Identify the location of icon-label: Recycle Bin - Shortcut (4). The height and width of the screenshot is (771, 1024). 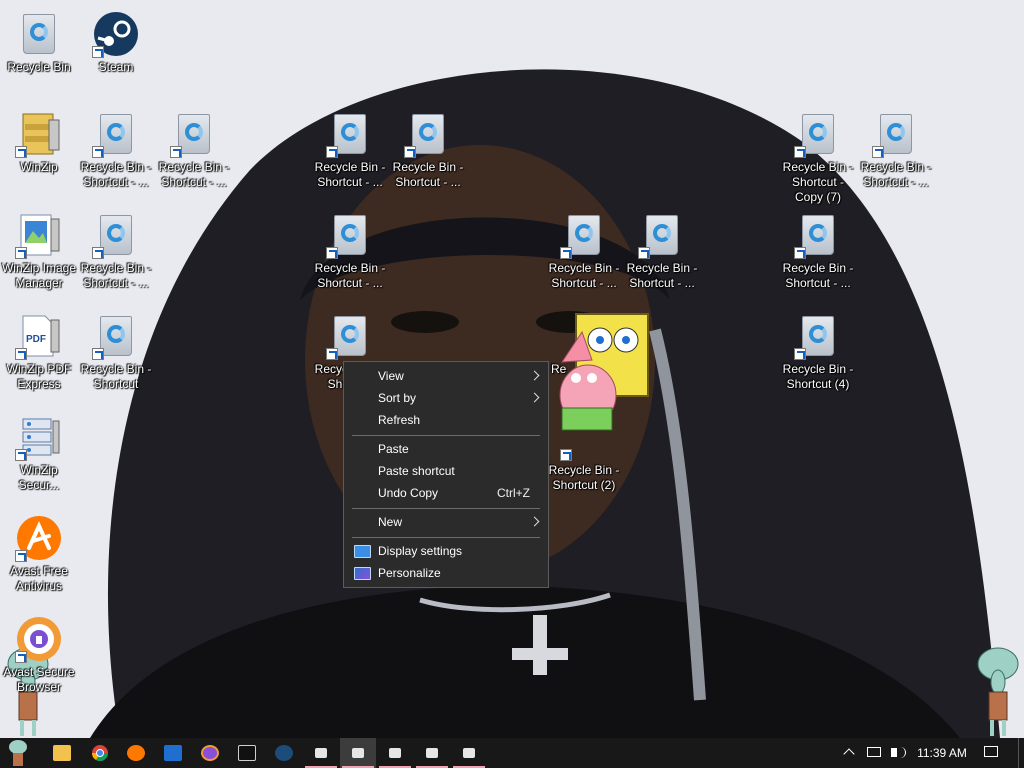
(818, 376).